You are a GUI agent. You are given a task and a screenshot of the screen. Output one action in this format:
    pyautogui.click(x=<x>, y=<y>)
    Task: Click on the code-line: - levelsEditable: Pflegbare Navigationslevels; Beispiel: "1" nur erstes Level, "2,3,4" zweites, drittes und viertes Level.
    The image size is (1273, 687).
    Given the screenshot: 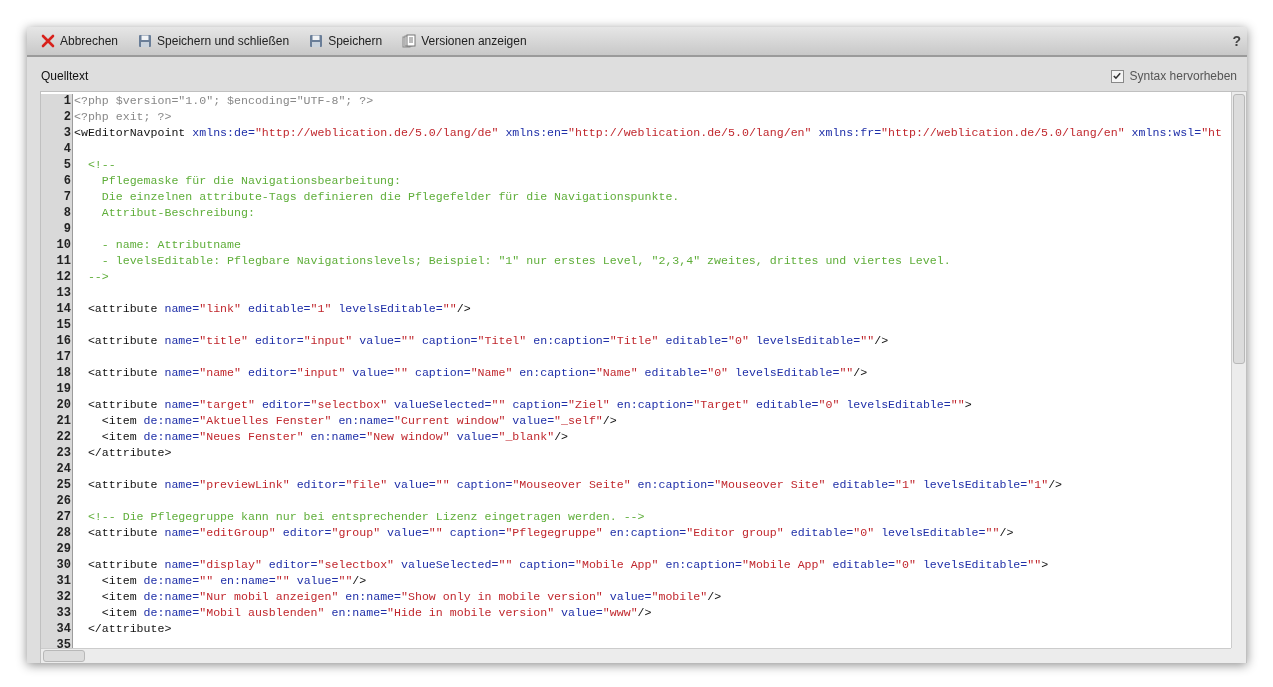 What is the action you would take?
    pyautogui.click(x=525, y=261)
    